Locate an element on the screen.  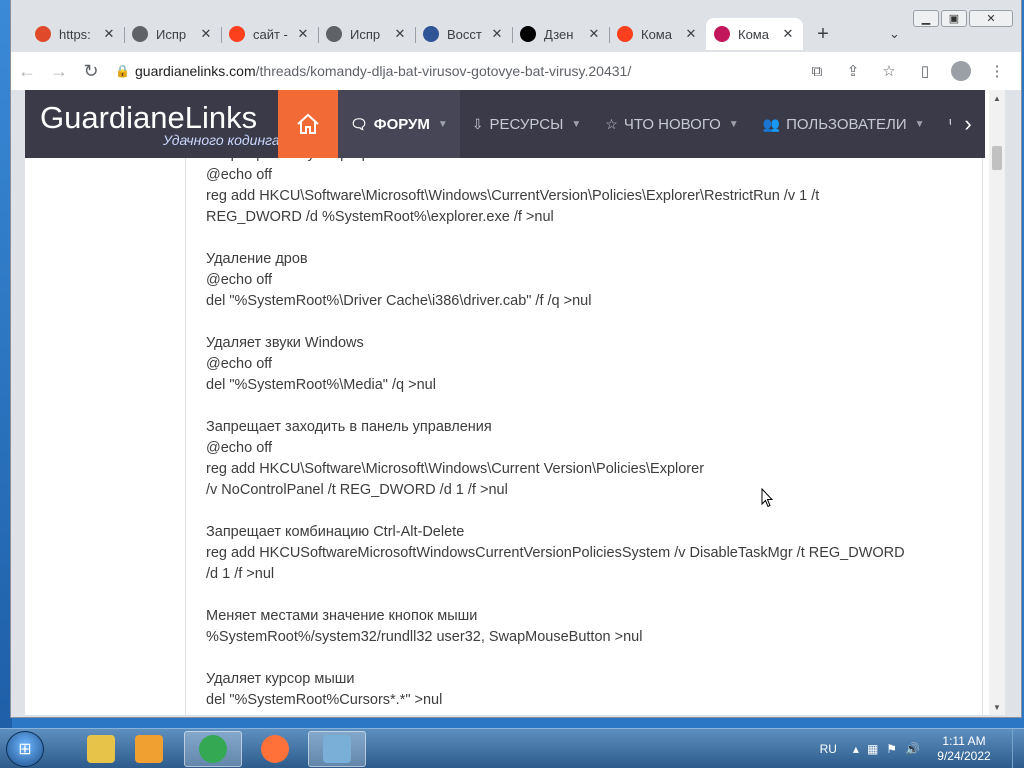
mouse-pointer-icon is located at coordinates (767, 498).